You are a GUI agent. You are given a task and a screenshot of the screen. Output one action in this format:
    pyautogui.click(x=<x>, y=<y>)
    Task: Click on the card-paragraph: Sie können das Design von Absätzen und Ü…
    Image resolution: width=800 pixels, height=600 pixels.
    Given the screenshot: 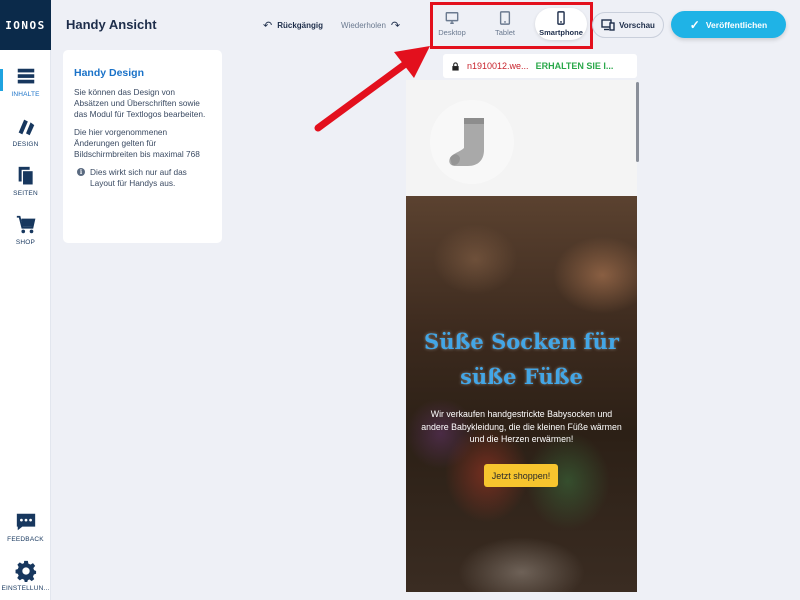 What is the action you would take?
    pyautogui.click(x=140, y=103)
    